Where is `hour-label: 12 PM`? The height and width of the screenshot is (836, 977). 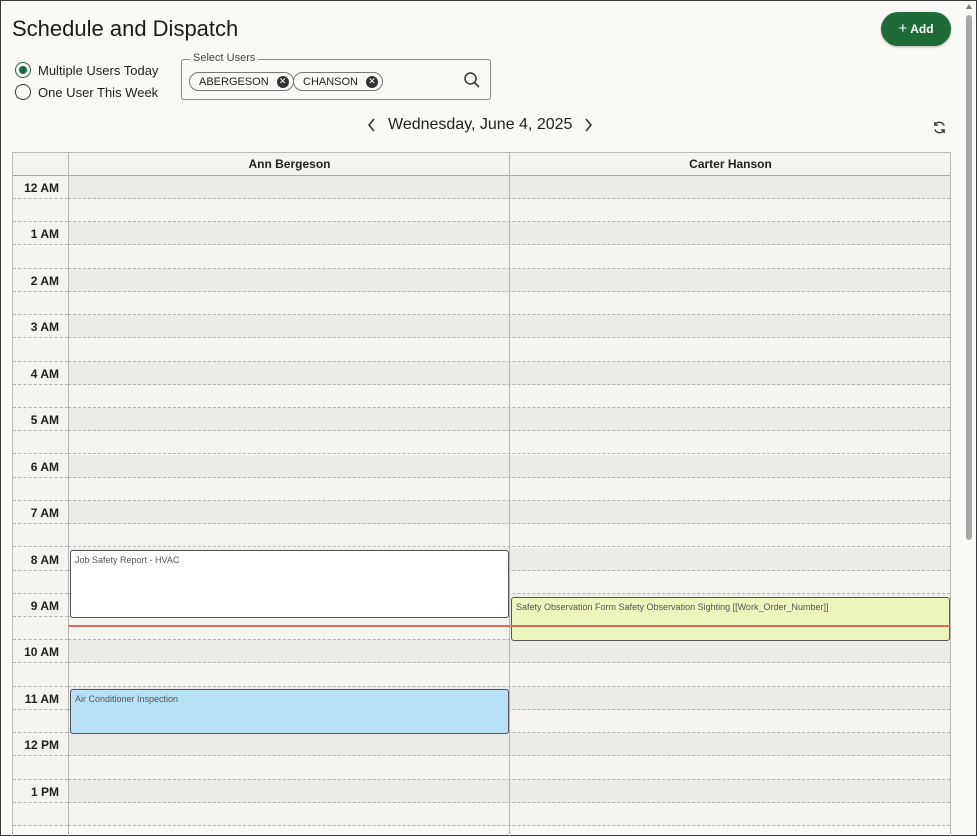 hour-label: 12 PM is located at coordinates (41, 745).